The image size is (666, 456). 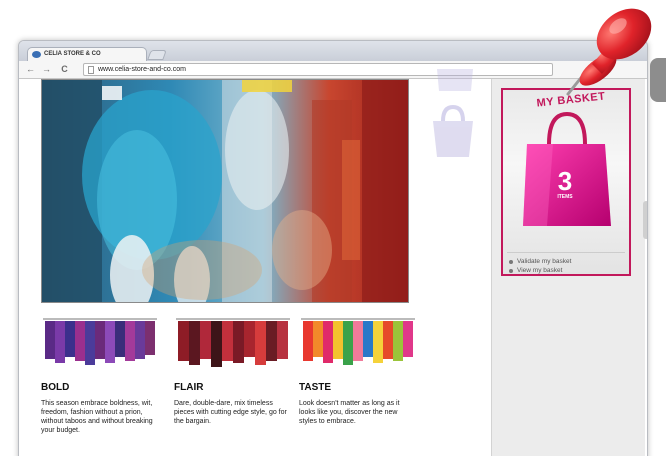 What do you see at coordinates (565, 197) in the screenshot?
I see `basket-items-label: ITEMS` at bounding box center [565, 197].